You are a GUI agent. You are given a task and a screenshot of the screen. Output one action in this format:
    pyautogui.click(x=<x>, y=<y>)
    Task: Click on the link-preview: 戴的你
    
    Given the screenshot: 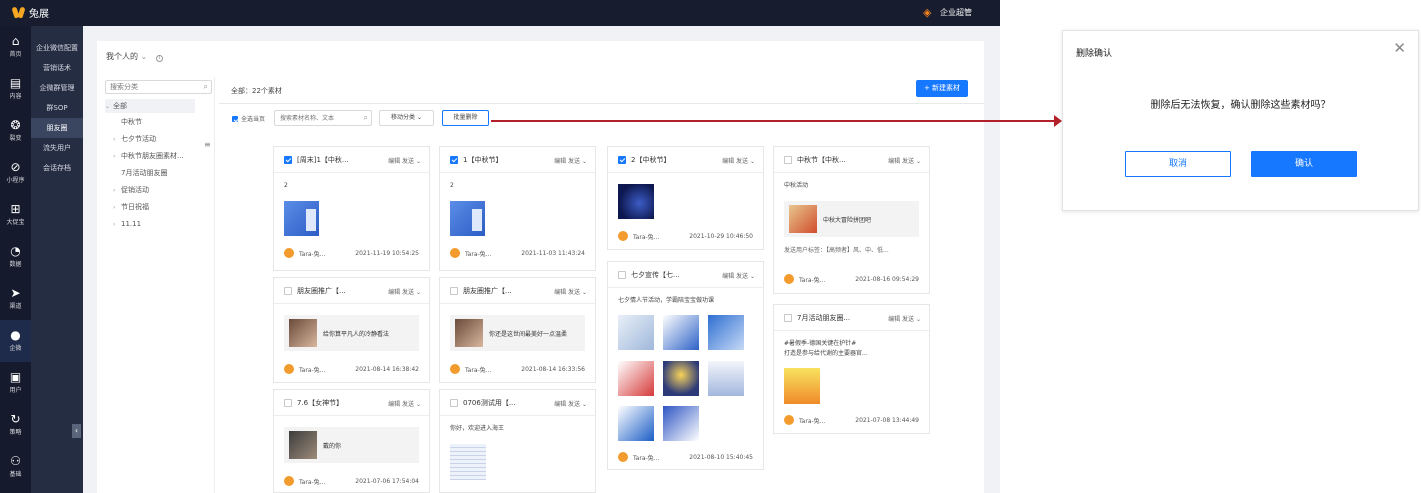 What is the action you would take?
    pyautogui.click(x=351, y=445)
    